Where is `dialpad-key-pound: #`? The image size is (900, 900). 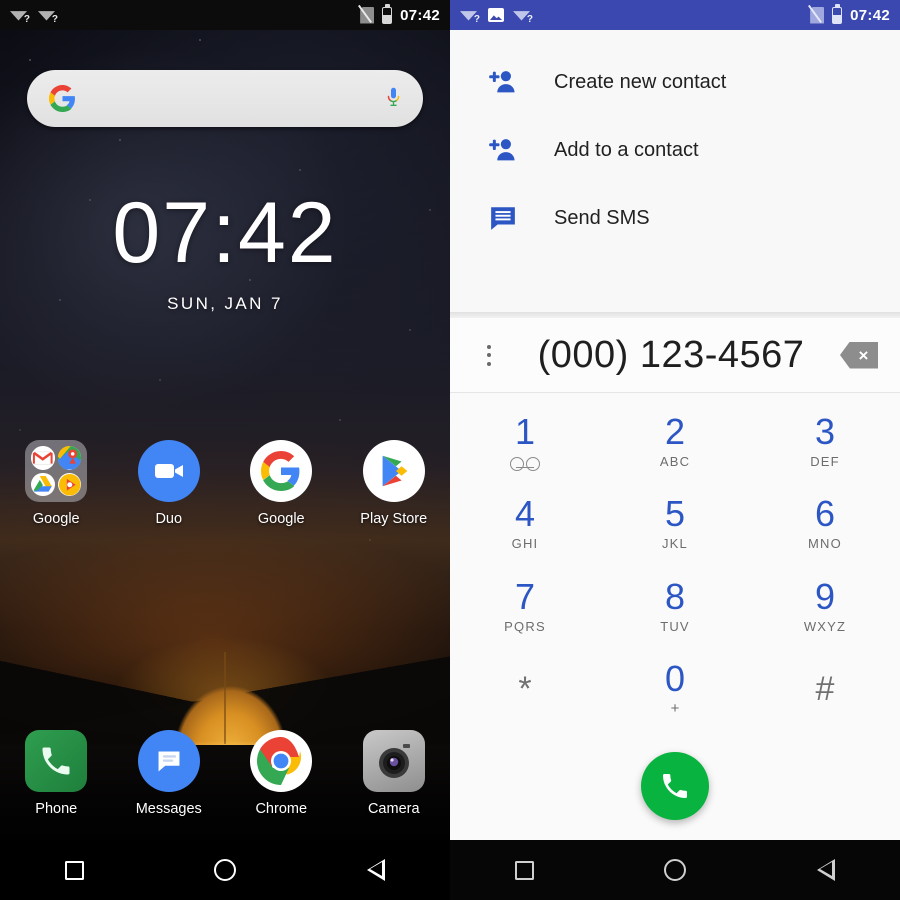 dialpad-key-pound: # is located at coordinates (825, 689).